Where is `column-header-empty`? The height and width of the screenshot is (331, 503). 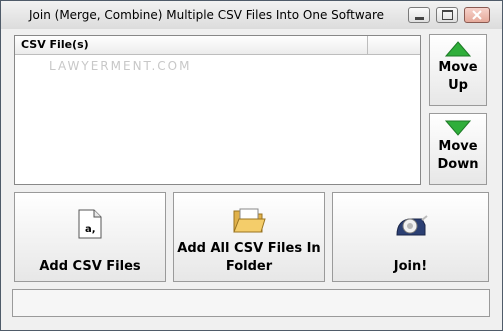 column-header-empty is located at coordinates (394, 45).